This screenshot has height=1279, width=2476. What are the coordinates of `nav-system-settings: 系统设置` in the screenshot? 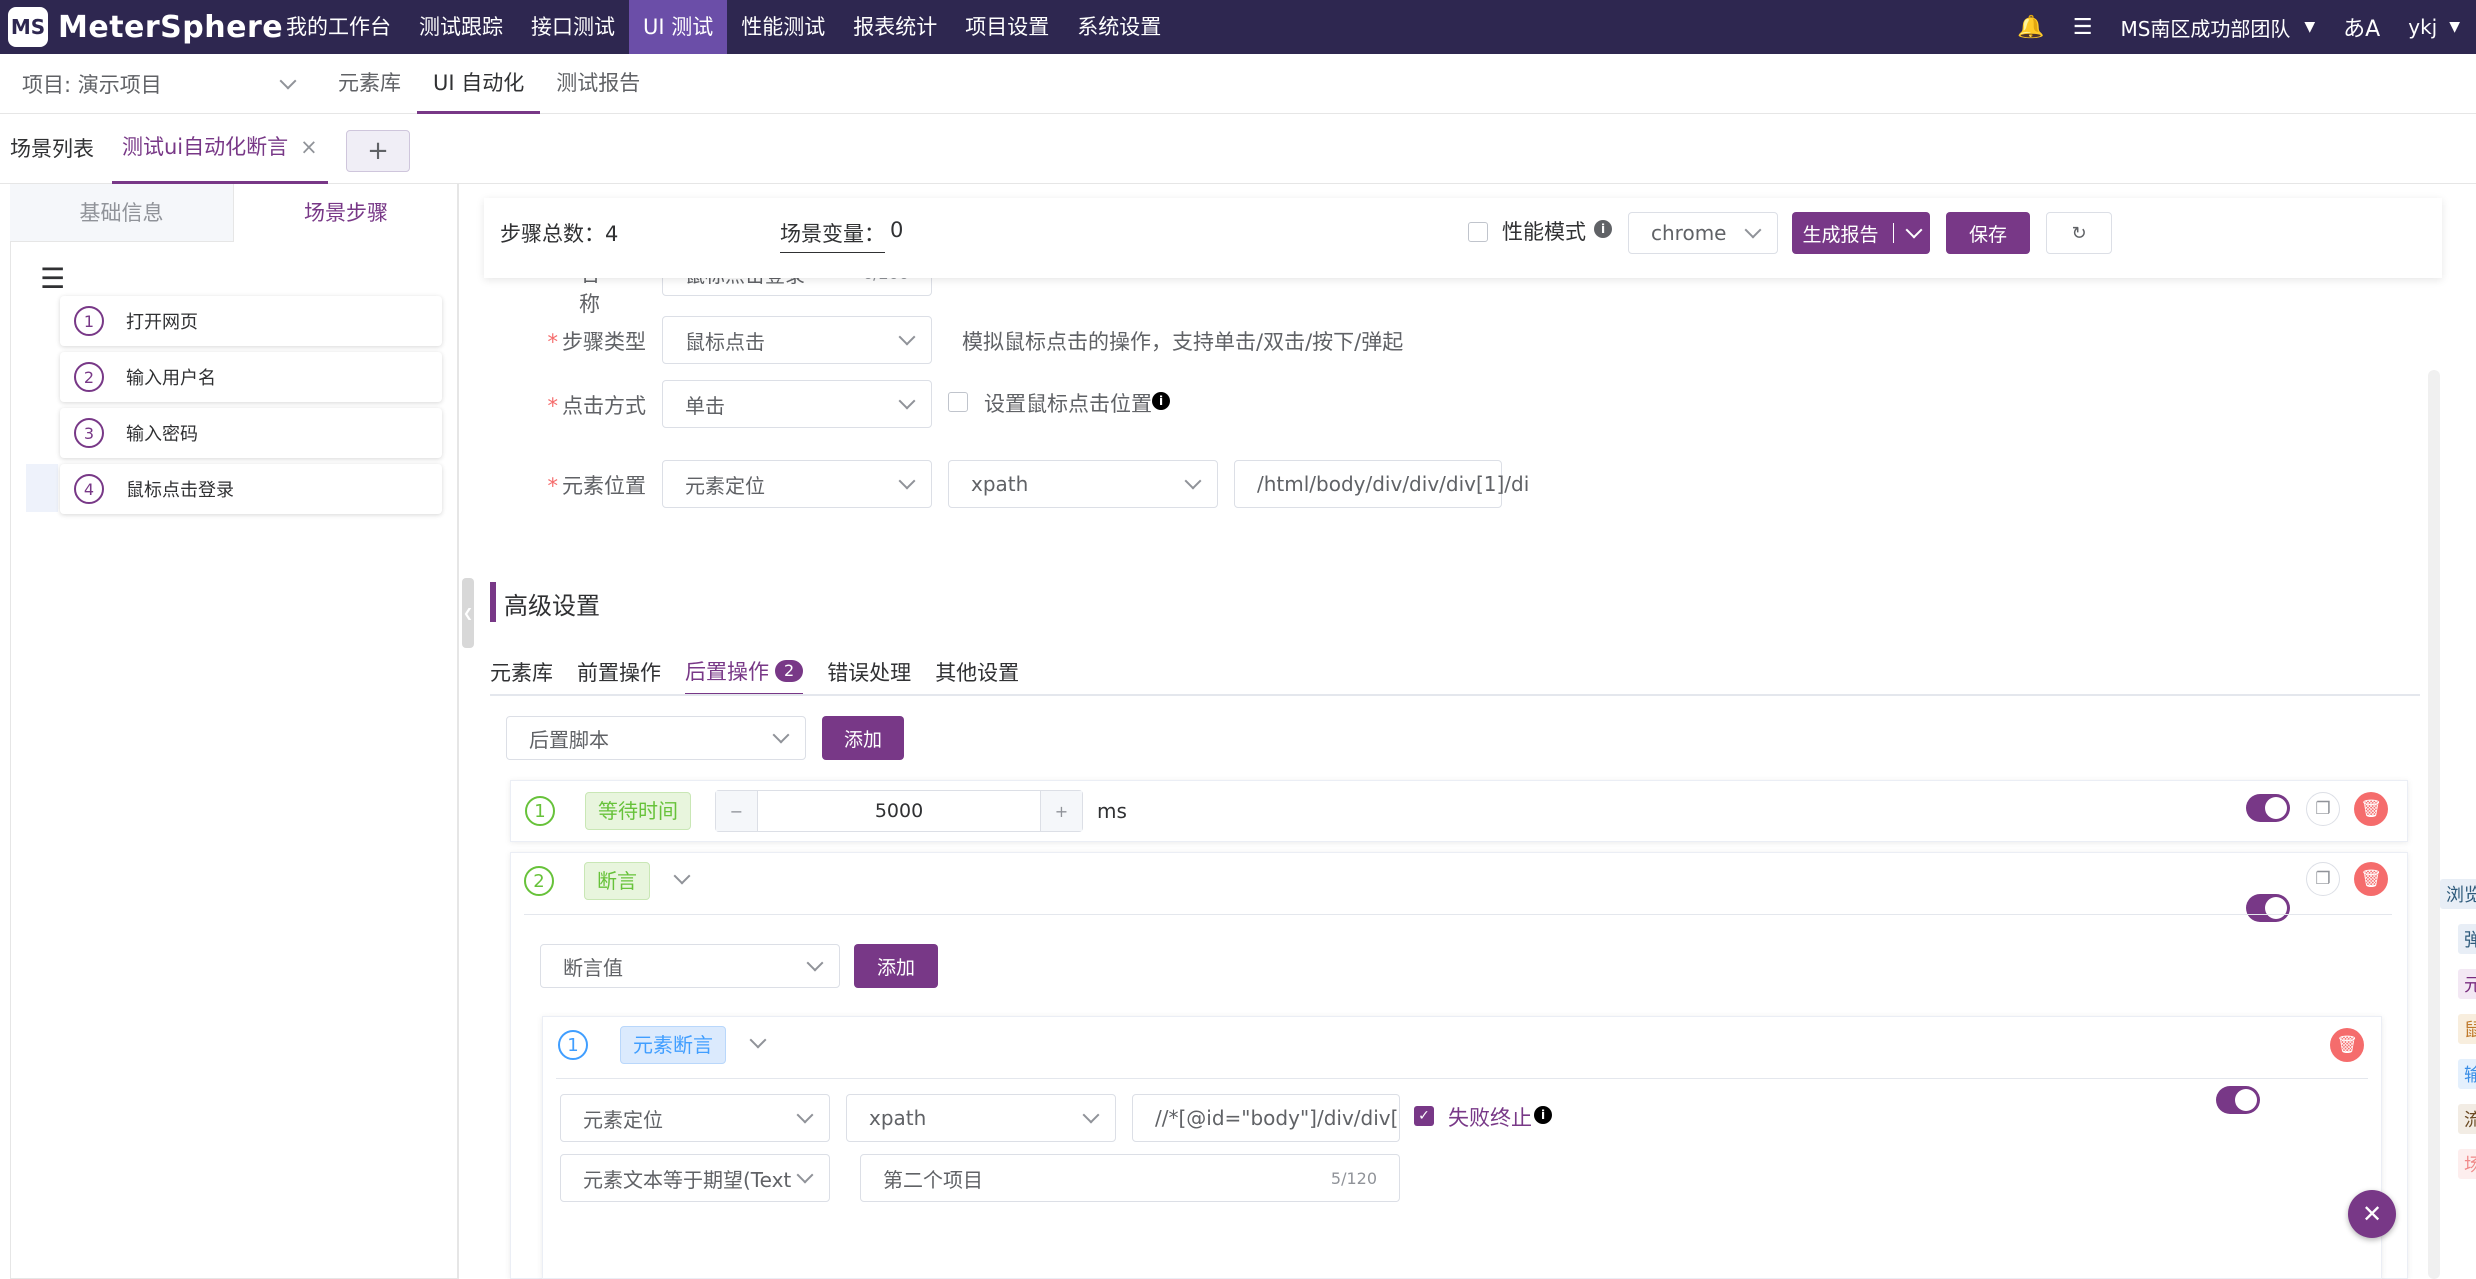 It's located at (1119, 27).